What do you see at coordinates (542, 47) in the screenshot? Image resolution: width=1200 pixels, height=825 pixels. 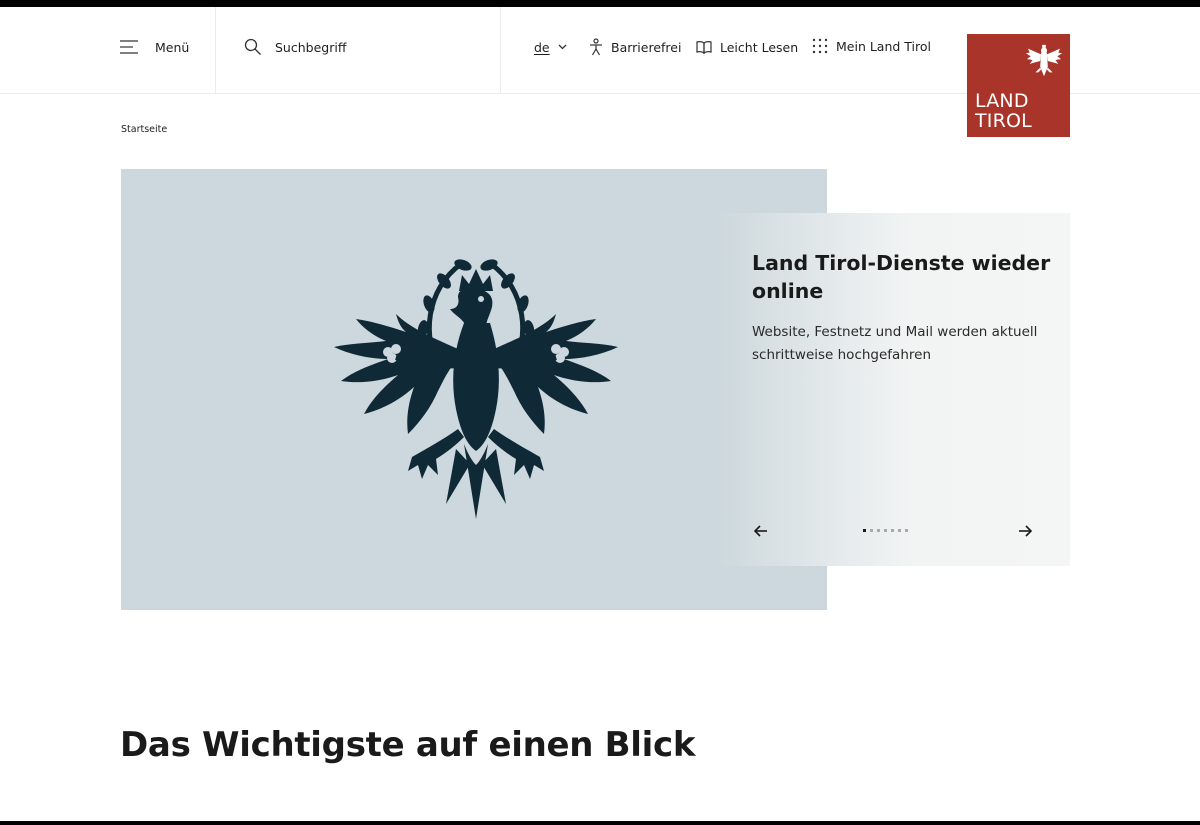 I see `language-current: de` at bounding box center [542, 47].